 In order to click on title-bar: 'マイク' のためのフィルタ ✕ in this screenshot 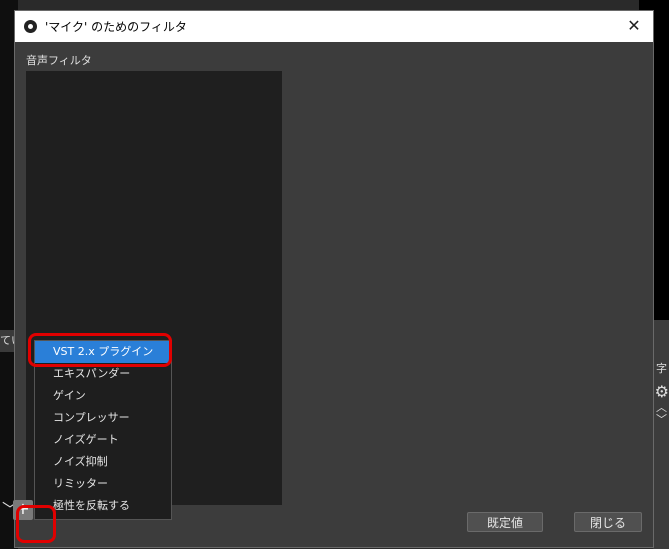, I will do `click(334, 26)`.